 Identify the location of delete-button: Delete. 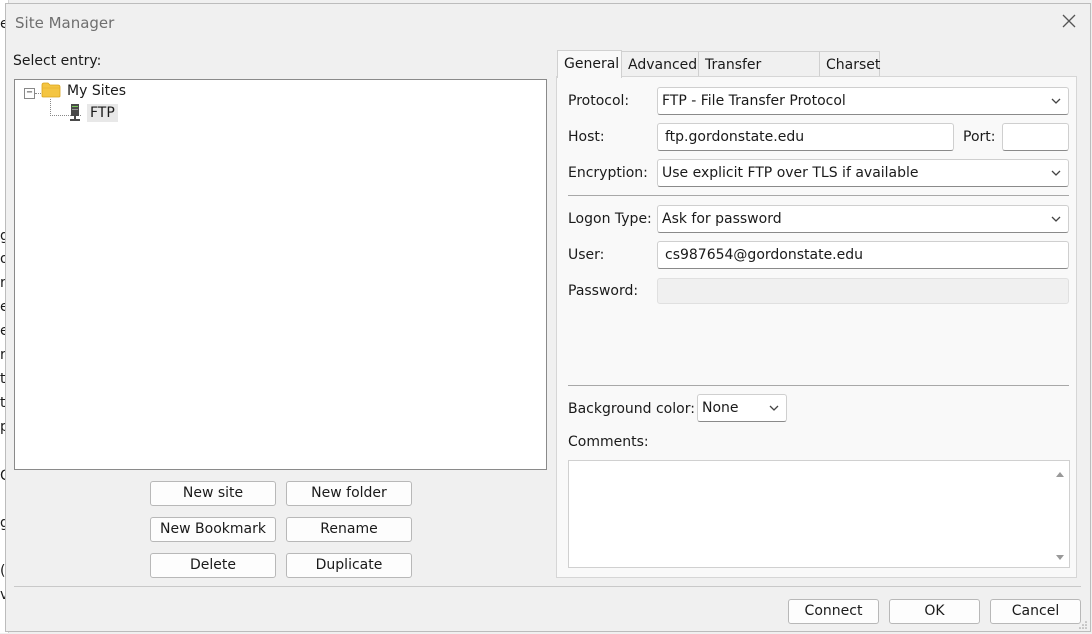
(213, 565).